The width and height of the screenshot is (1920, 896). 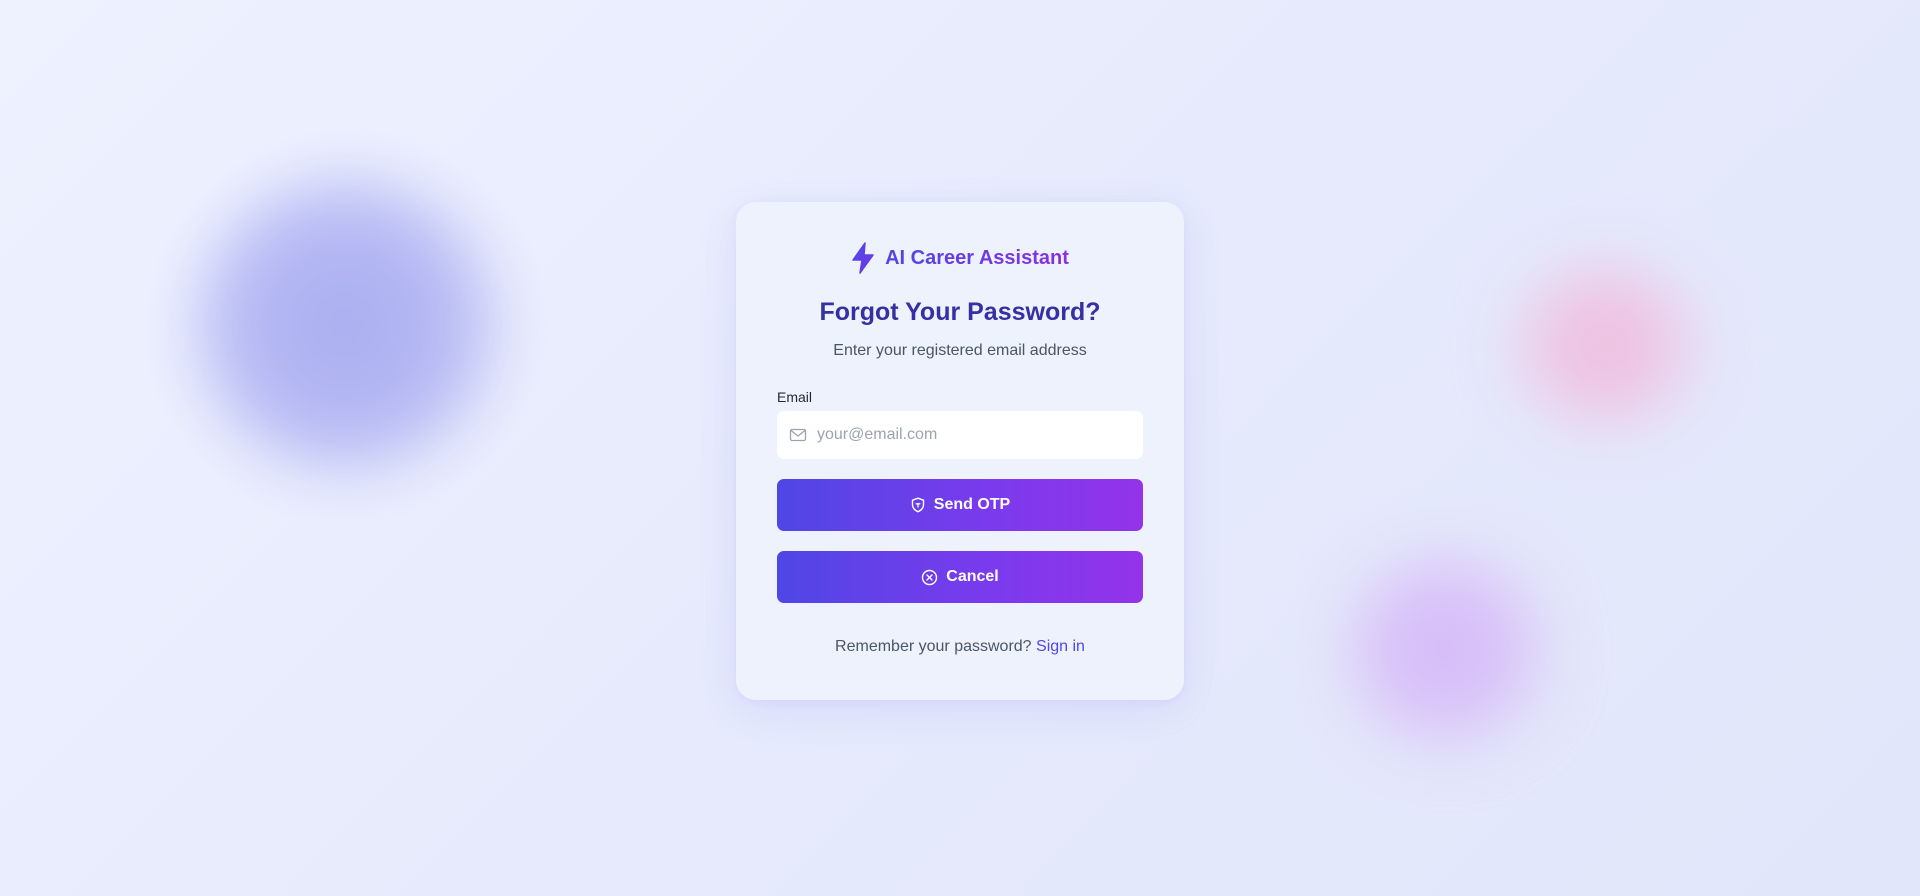 I want to click on send-otp-button: Send OTP, so click(x=960, y=505).